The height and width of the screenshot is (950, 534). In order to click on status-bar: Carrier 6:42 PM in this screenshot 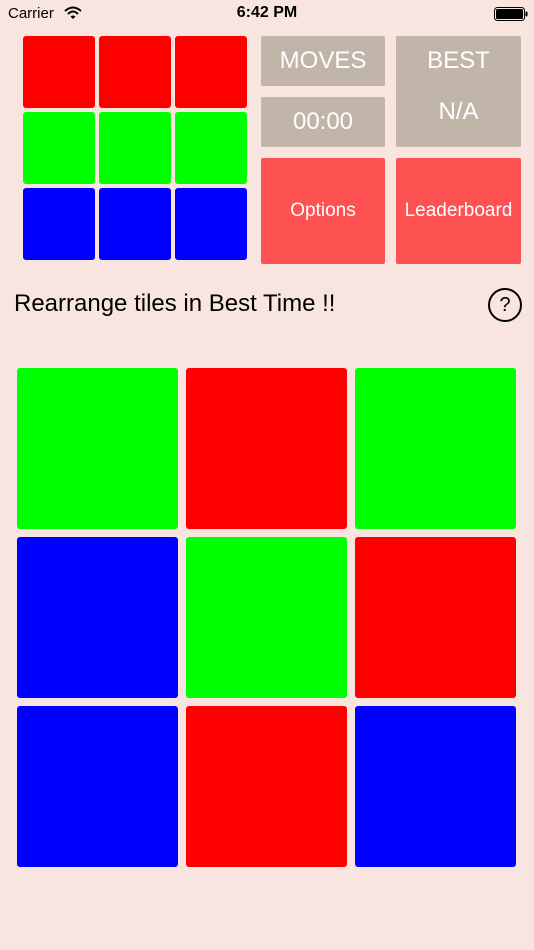, I will do `click(267, 14)`.